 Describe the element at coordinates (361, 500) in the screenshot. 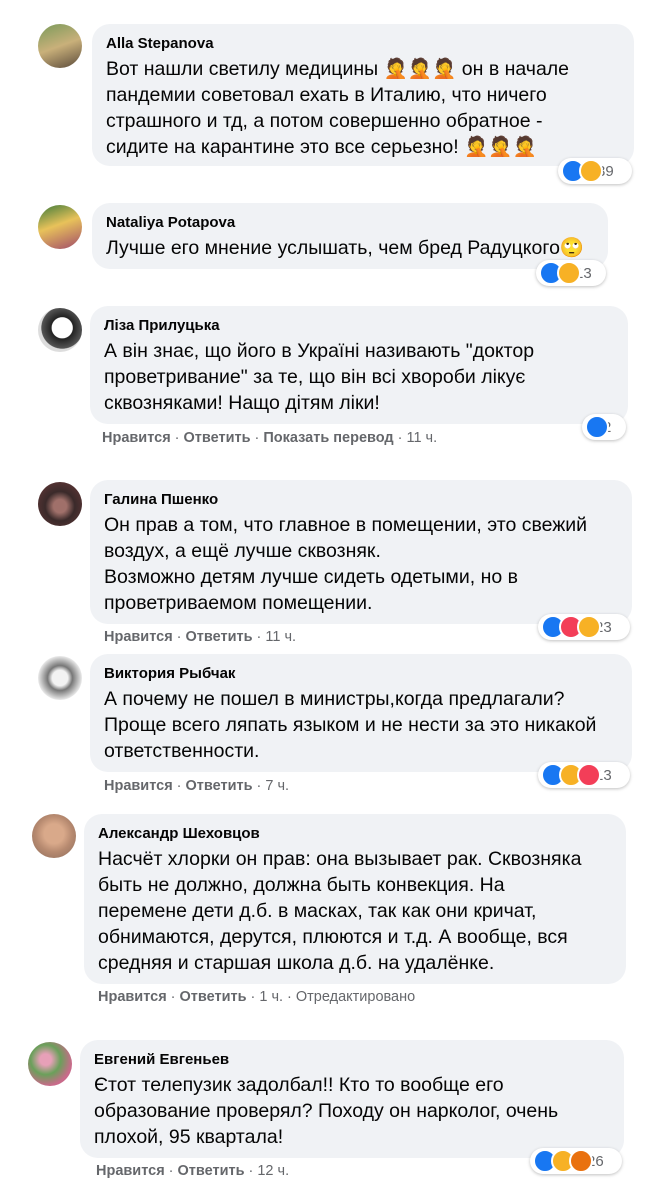

I see `comment-author: Галина Пшенко` at that location.